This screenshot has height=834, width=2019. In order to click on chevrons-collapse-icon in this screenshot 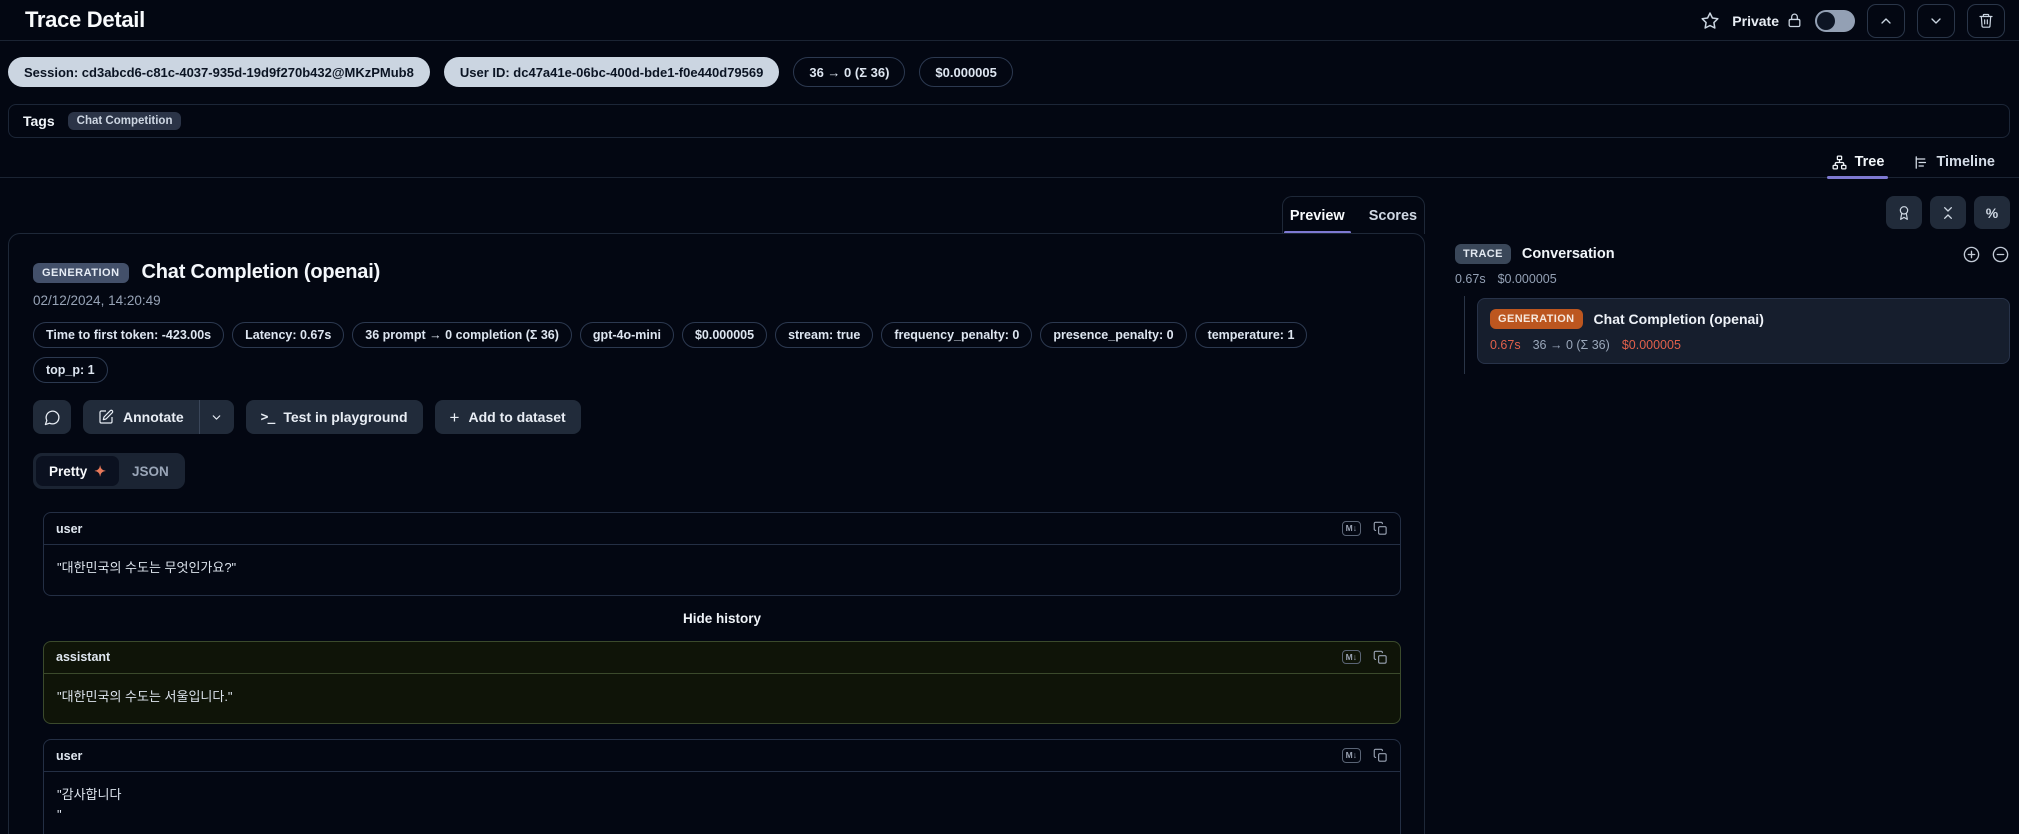, I will do `click(1948, 213)`.